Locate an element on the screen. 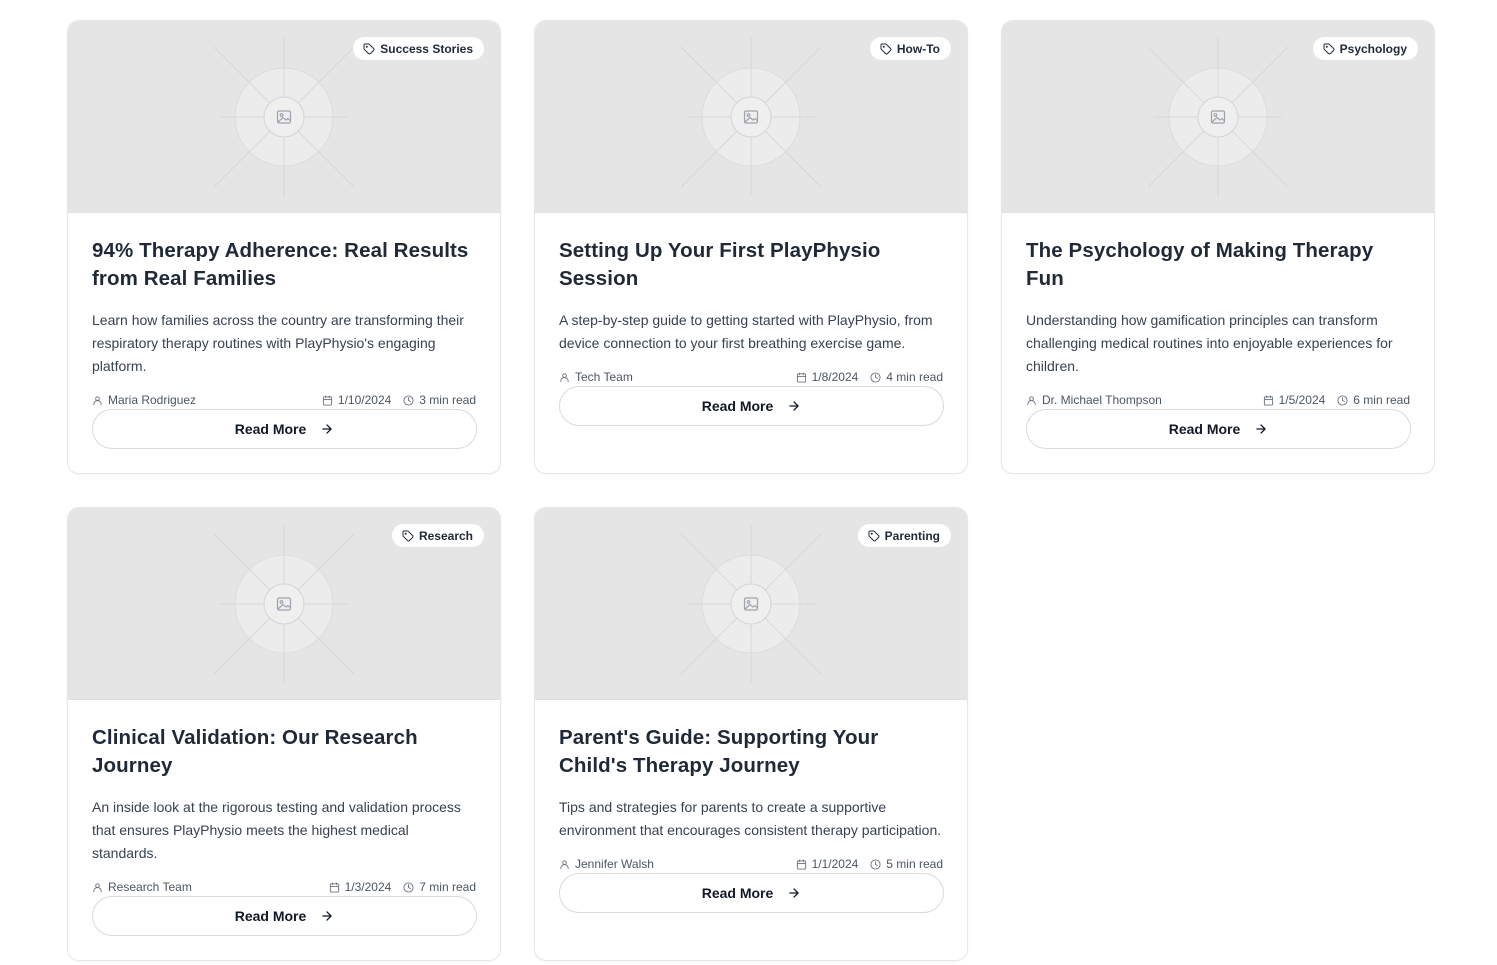 Image resolution: width=1497 pixels, height=965 pixels. post-author: Research Team is located at coordinates (142, 887).